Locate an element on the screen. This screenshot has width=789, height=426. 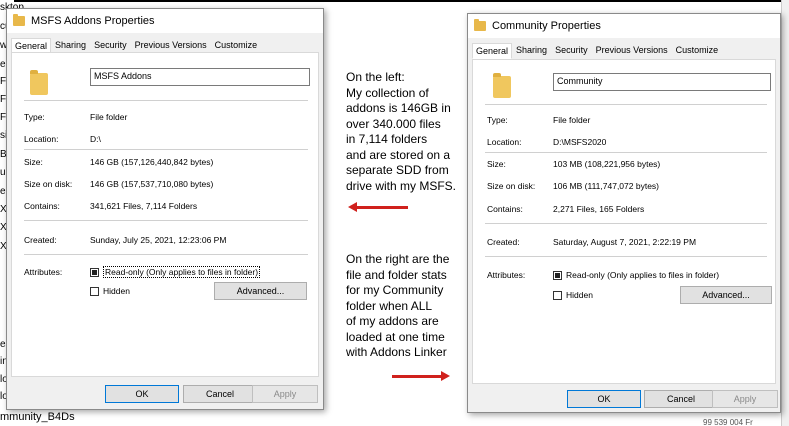
note-line: addons is 146GB in is located at coordinates (398, 108).